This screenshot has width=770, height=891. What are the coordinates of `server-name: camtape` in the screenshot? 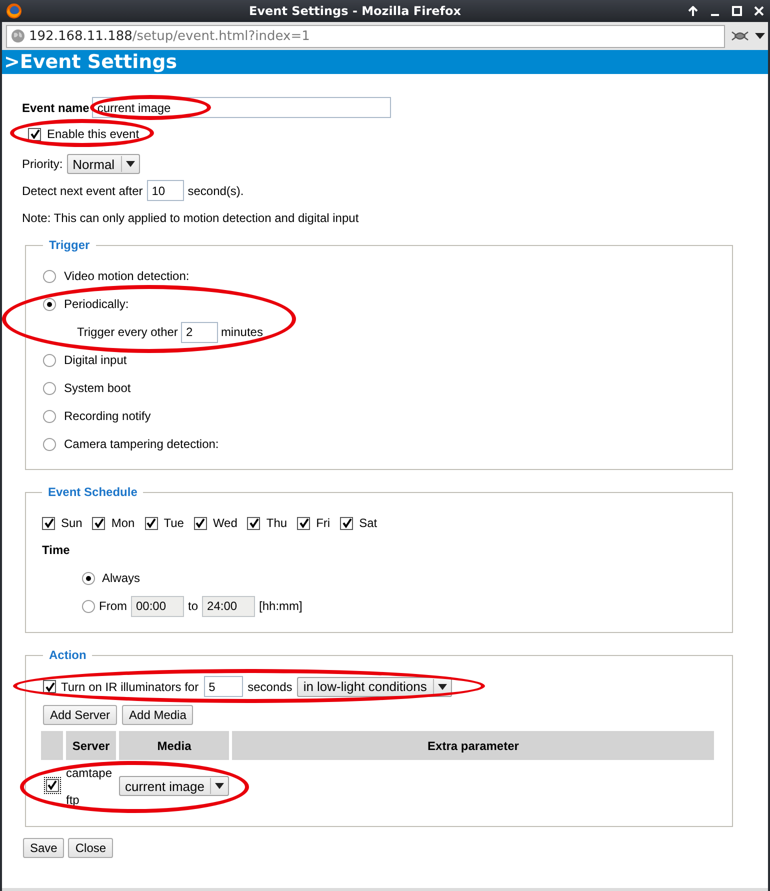 It's located at (90, 773).